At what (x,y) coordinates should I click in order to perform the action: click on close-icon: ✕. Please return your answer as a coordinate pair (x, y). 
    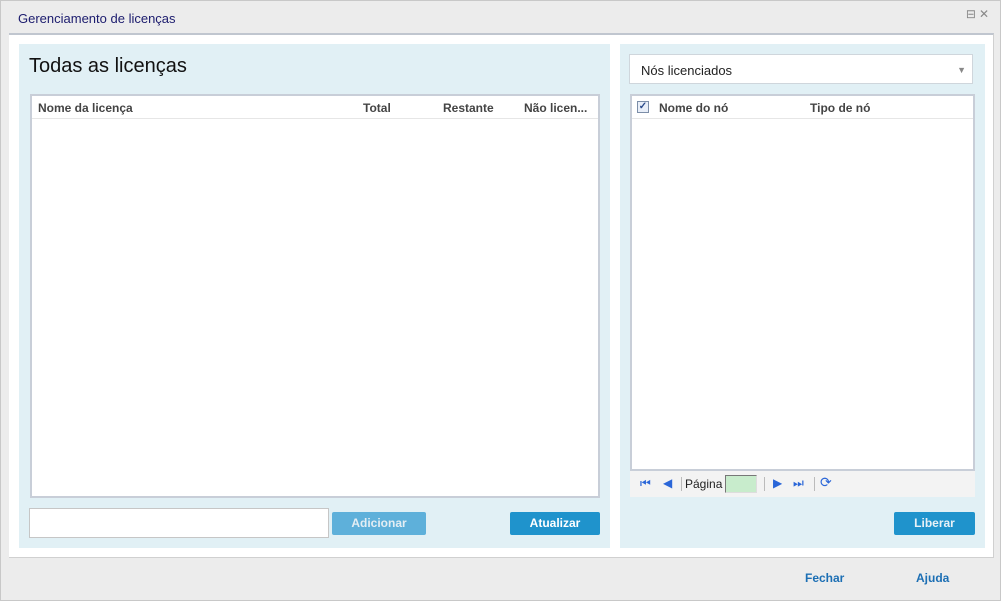
    Looking at the image, I should click on (985, 14).